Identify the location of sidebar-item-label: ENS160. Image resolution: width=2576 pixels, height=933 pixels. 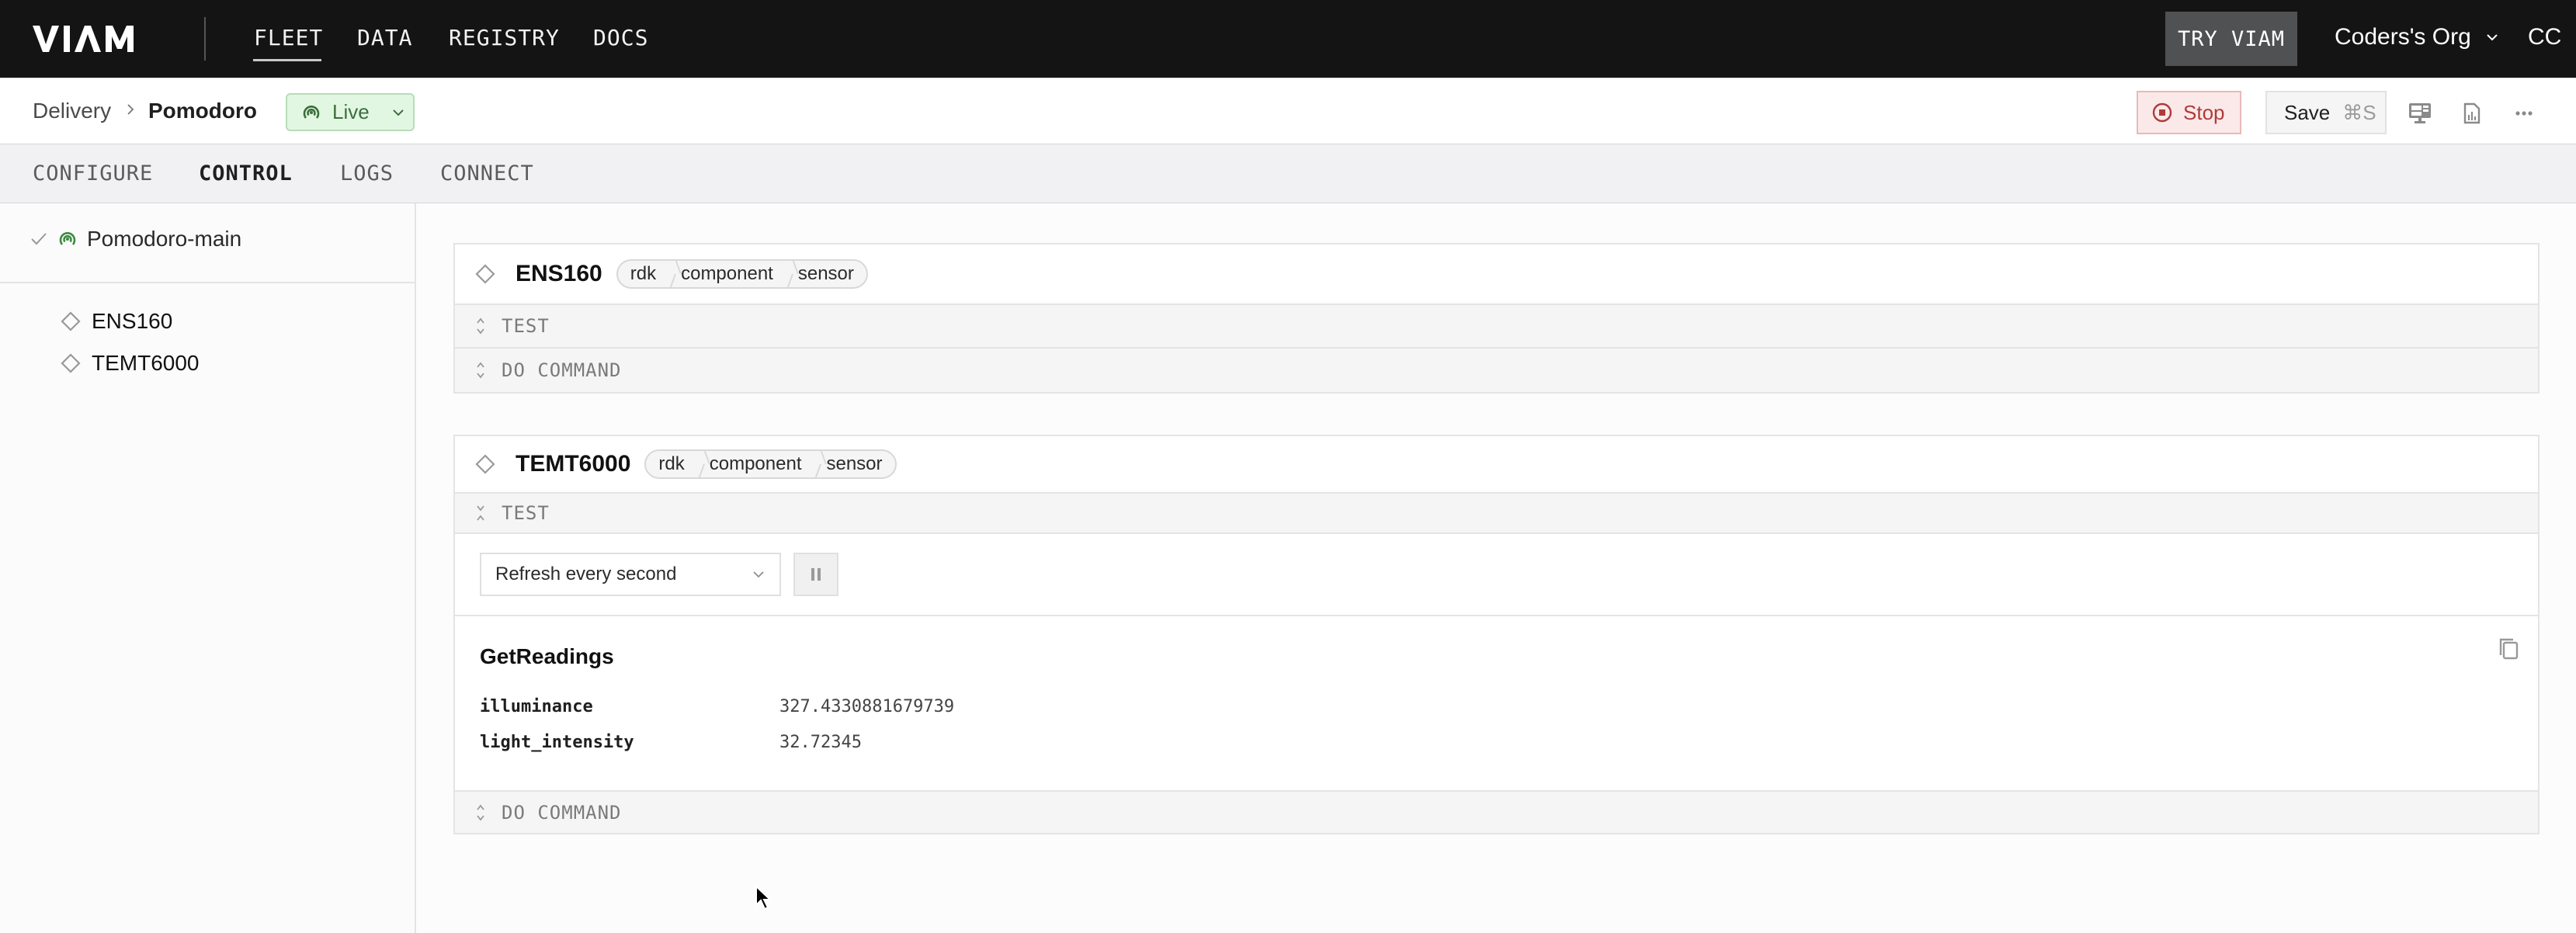
(132, 321).